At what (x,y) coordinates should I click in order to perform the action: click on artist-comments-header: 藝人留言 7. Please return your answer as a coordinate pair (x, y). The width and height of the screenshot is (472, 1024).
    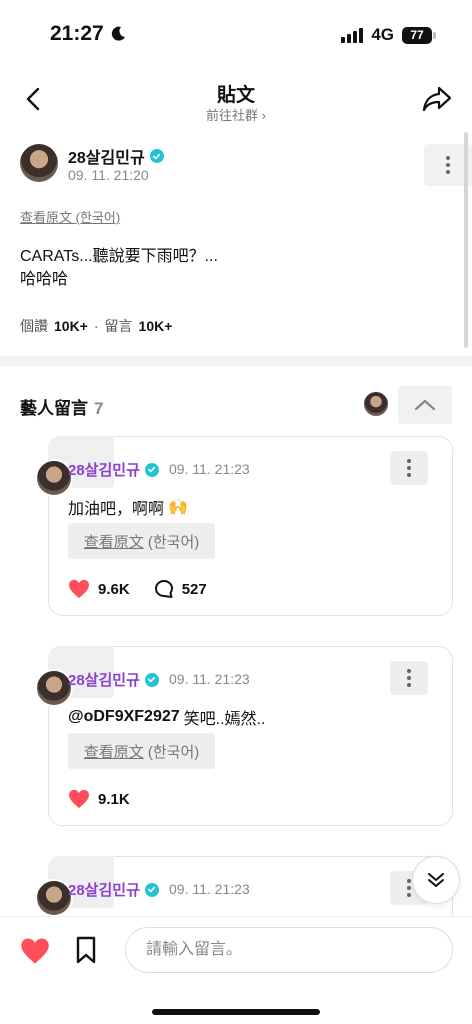
    Looking at the image, I should click on (236, 404).